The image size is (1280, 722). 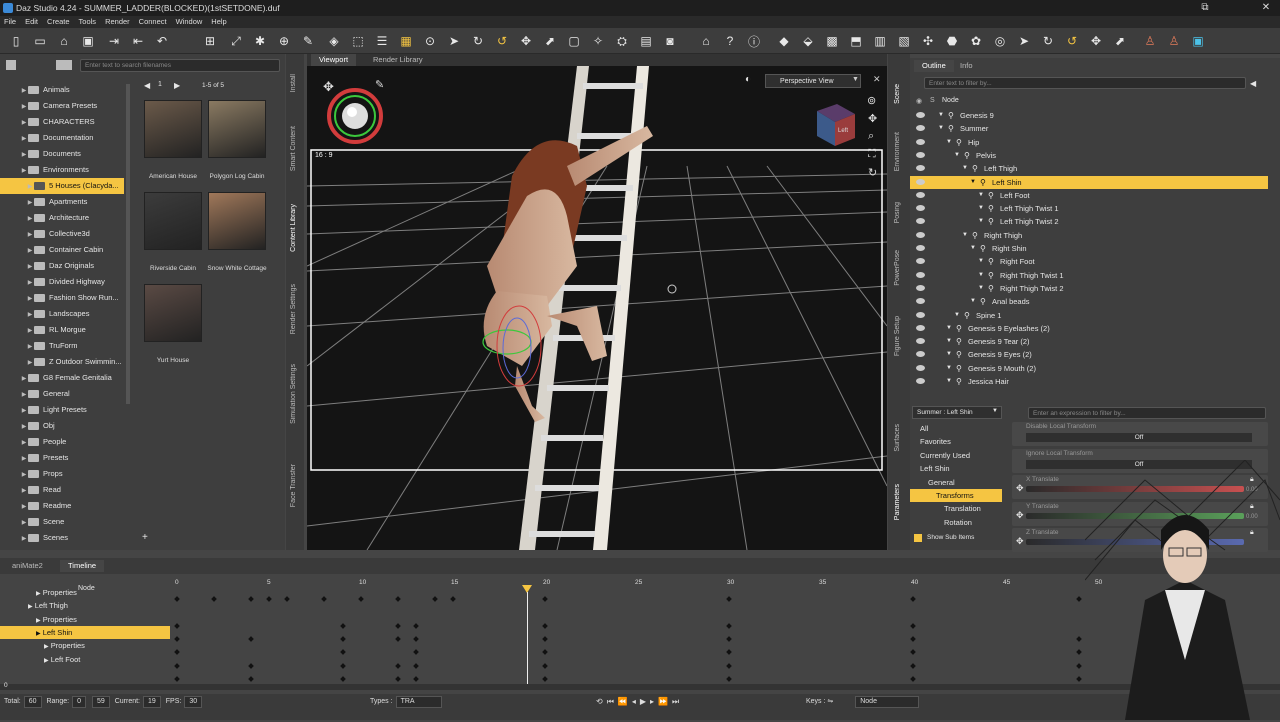 What do you see at coordinates (418, 702) in the screenshot?
I see `types-select: TRA` at bounding box center [418, 702].